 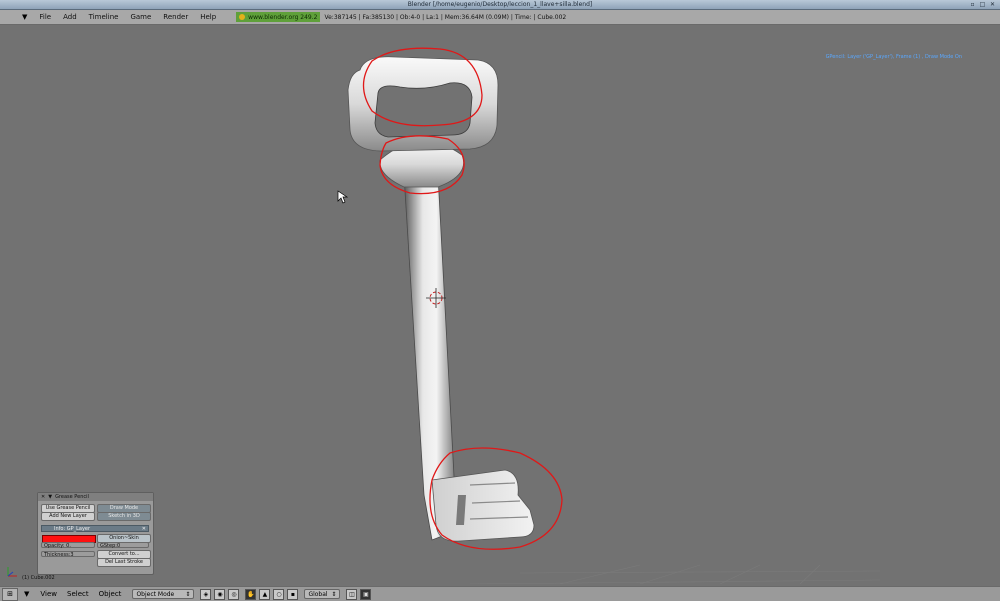 What do you see at coordinates (95, 528) in the screenshot?
I see `layer-row: Info: GP_Layer ✕` at bounding box center [95, 528].